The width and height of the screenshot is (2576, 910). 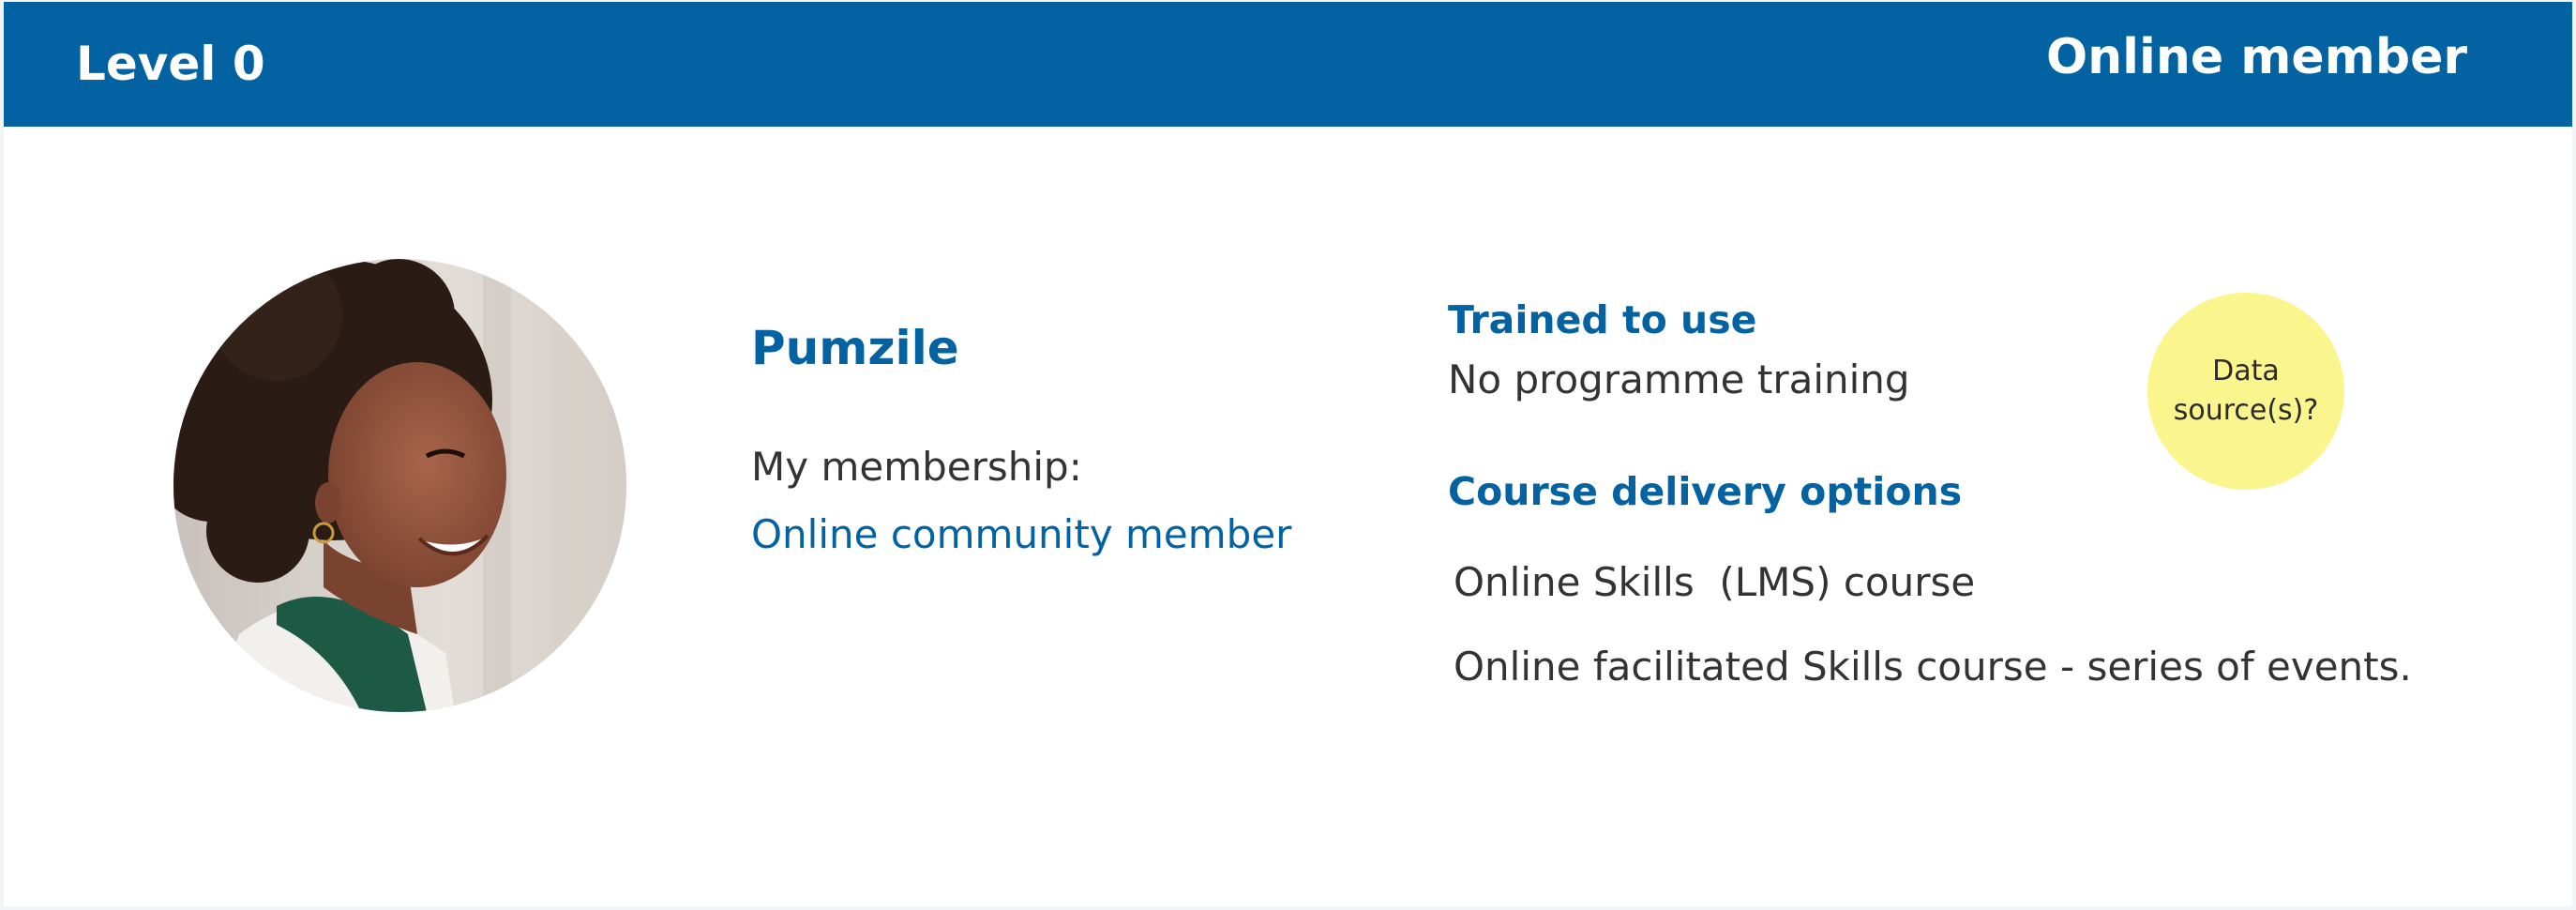 I want to click on member-type-title: Online member, so click(x=2256, y=57).